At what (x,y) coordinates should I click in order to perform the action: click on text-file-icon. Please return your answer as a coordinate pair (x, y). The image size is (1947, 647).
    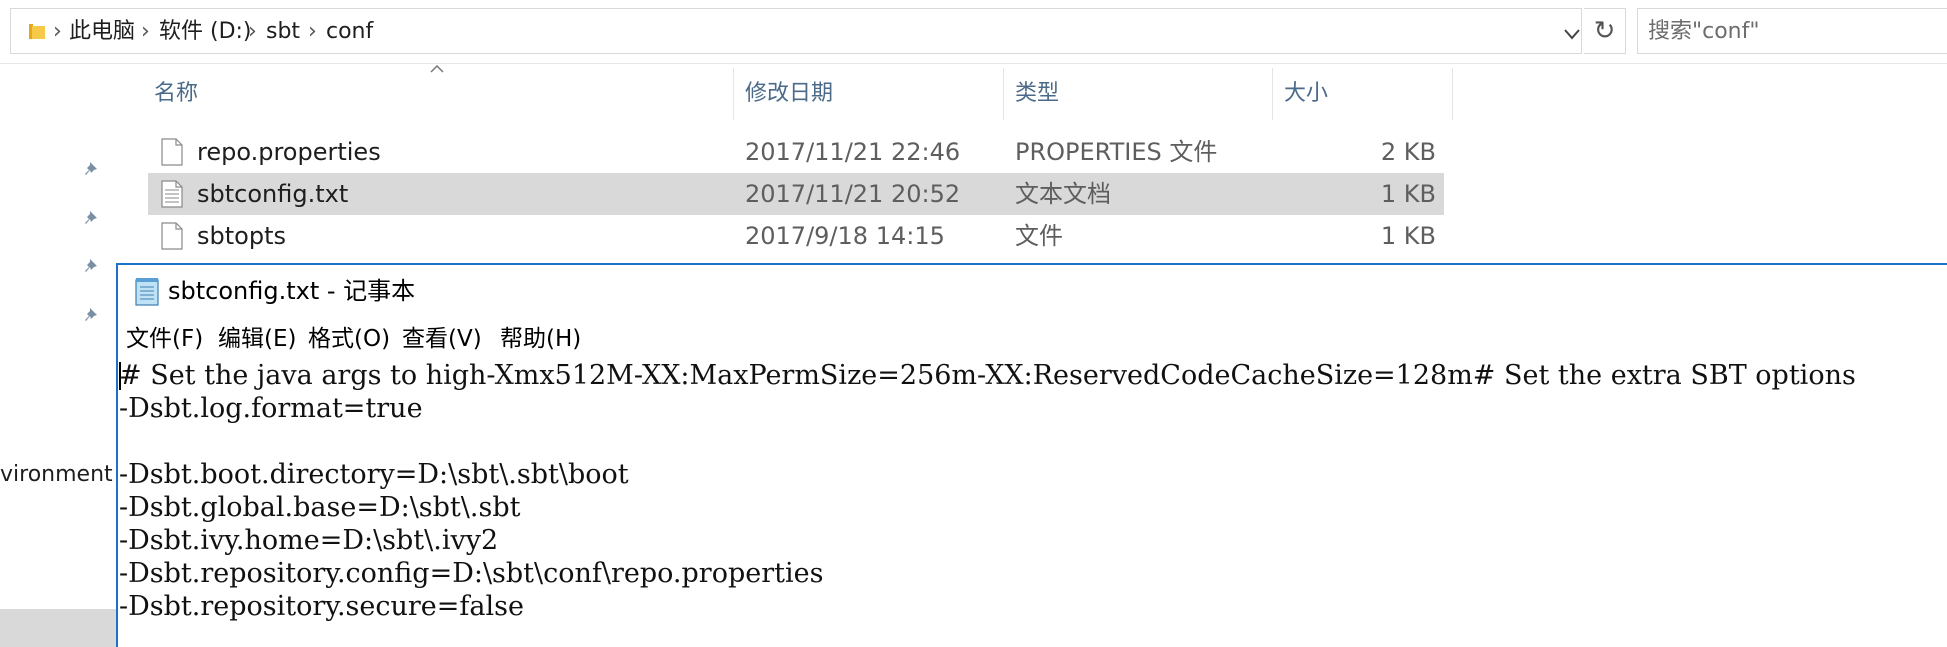
    Looking at the image, I should click on (172, 194).